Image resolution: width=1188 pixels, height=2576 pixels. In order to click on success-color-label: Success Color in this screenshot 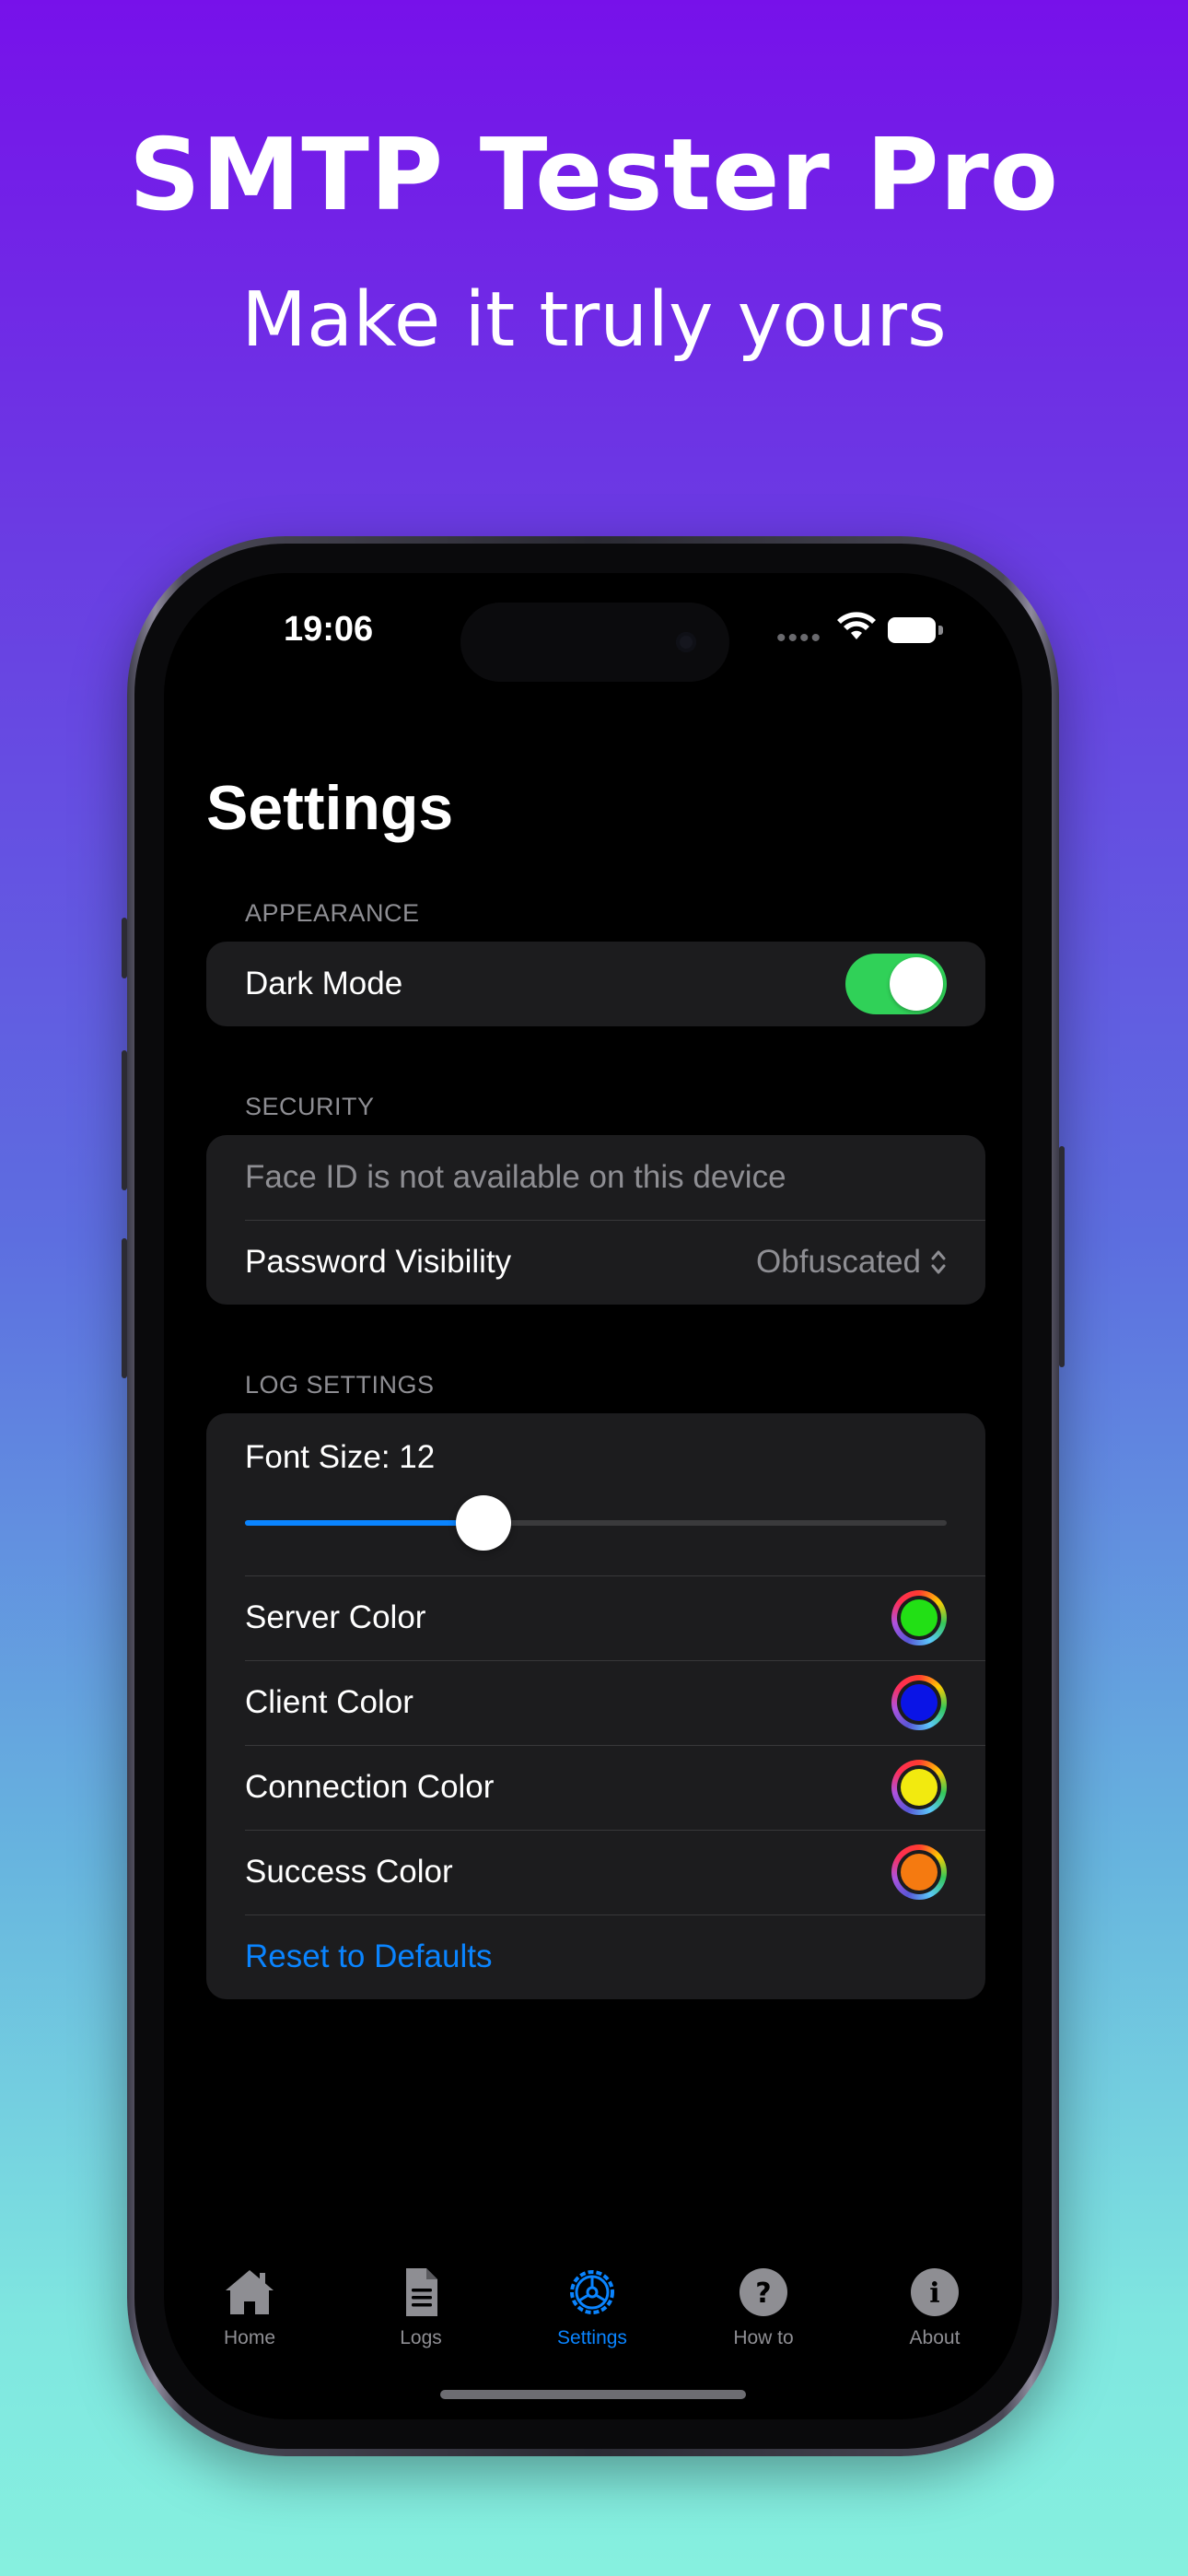, I will do `click(349, 1872)`.